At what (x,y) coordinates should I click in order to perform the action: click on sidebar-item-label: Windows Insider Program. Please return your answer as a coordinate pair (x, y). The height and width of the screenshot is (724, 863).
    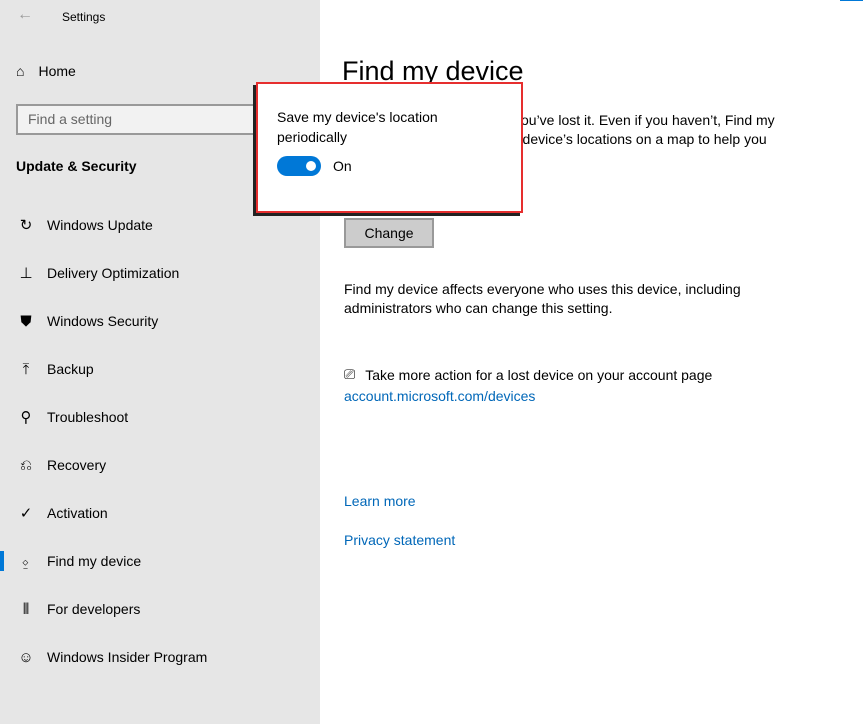
    Looking at the image, I should click on (127, 657).